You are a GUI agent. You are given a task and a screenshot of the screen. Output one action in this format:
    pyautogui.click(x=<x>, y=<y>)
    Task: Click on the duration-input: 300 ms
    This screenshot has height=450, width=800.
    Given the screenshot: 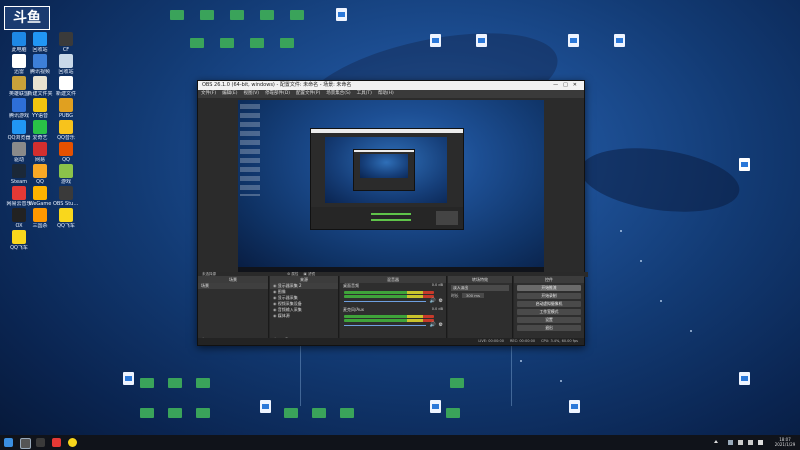 What is the action you would take?
    pyautogui.click(x=472, y=295)
    